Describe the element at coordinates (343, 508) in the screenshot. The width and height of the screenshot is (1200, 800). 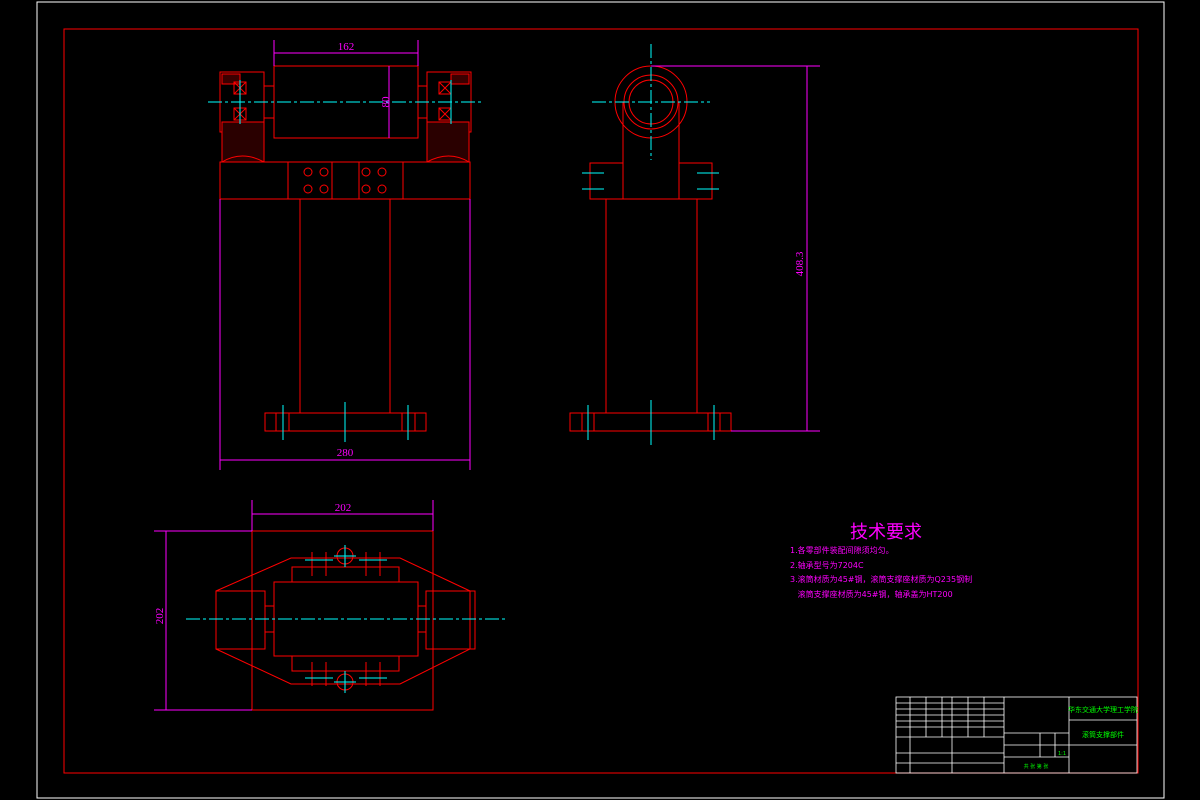
I see `dim-plan-width: 202` at that location.